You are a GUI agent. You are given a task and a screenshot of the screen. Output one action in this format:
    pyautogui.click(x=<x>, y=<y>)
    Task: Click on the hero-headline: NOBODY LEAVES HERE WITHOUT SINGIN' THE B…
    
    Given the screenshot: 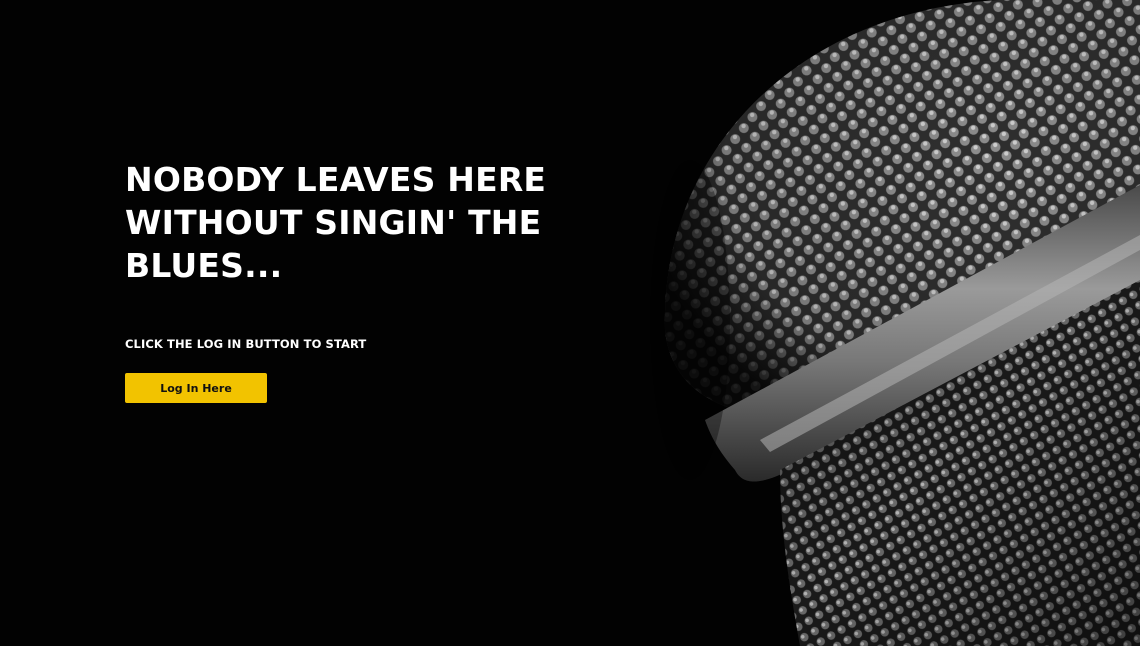 What is the action you would take?
    pyautogui.click(x=336, y=222)
    